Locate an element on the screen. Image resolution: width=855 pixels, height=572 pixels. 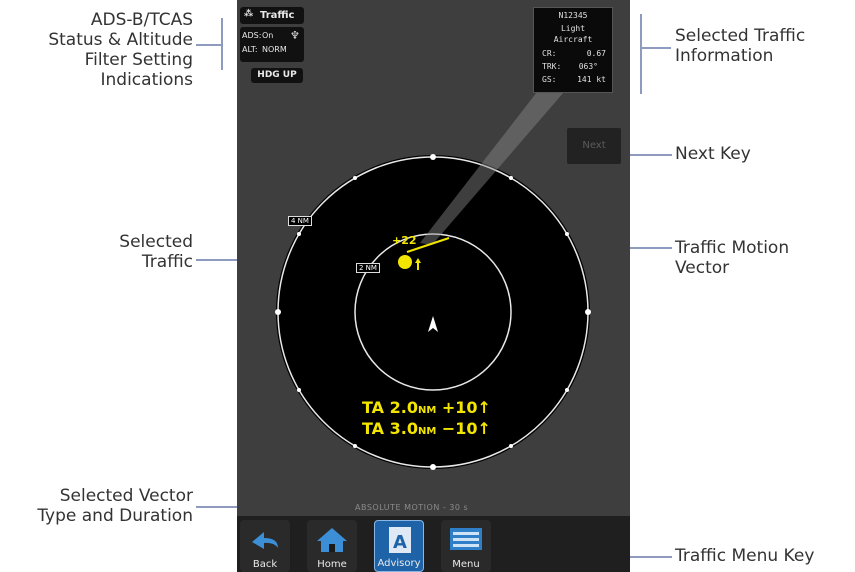
ads-value: On is located at coordinates (268, 35).